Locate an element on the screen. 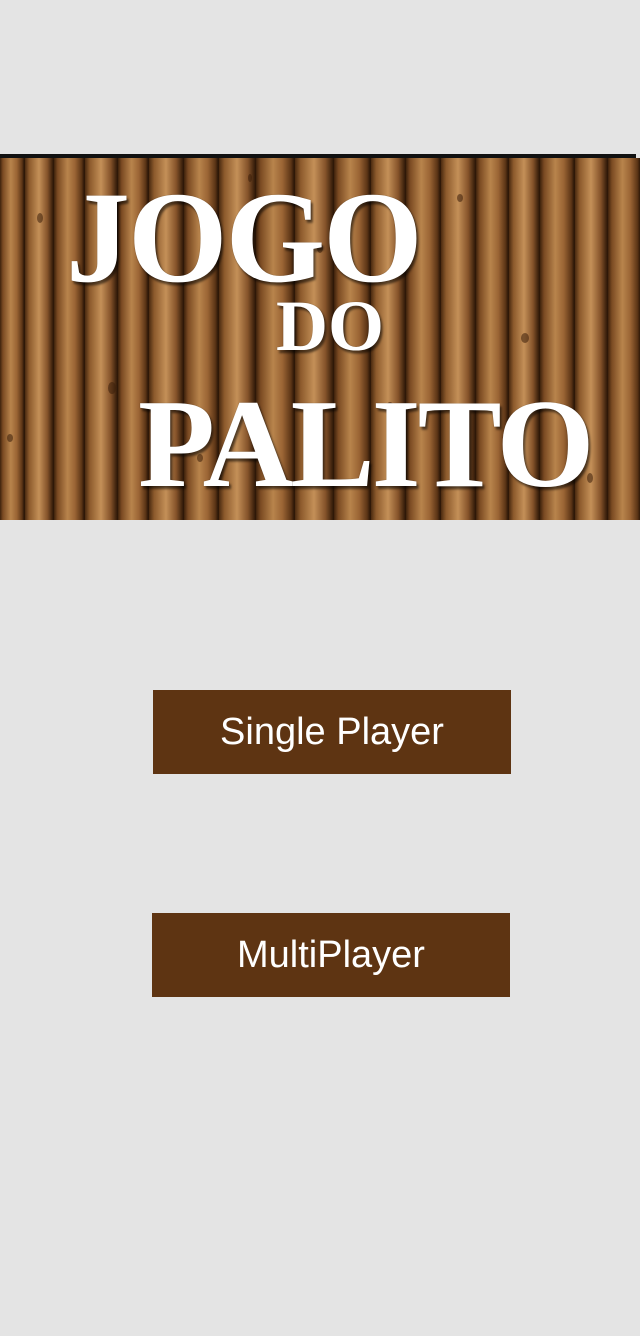  single-player-button: Single Player is located at coordinates (332, 732).